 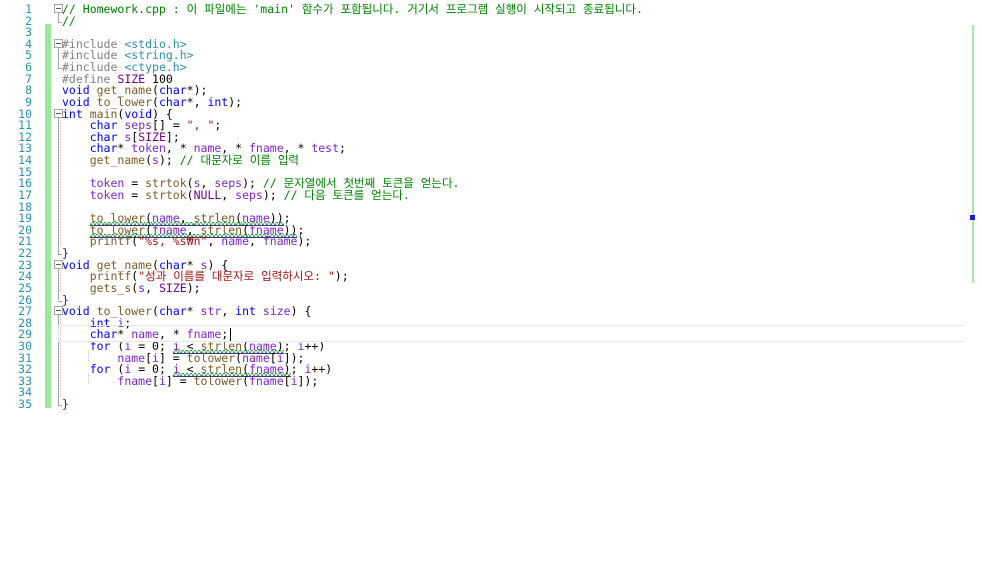 I want to click on line-number: 35, so click(x=25, y=404).